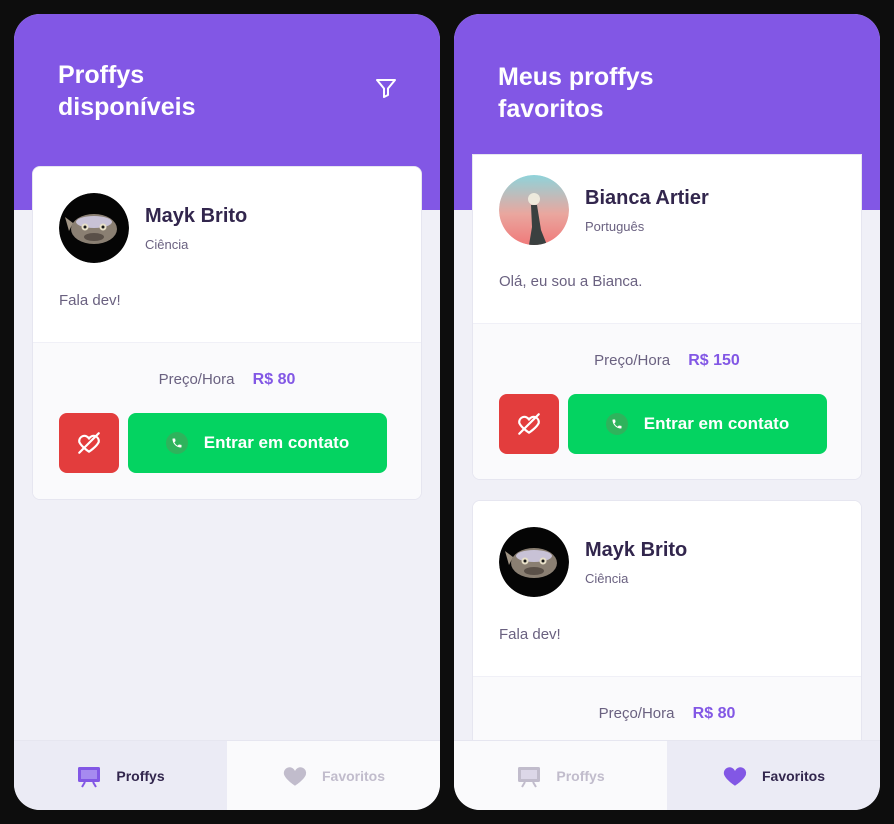 The height and width of the screenshot is (824, 894). Describe the element at coordinates (576, 93) in the screenshot. I see `page-title: Meus proffys favoritos` at that location.